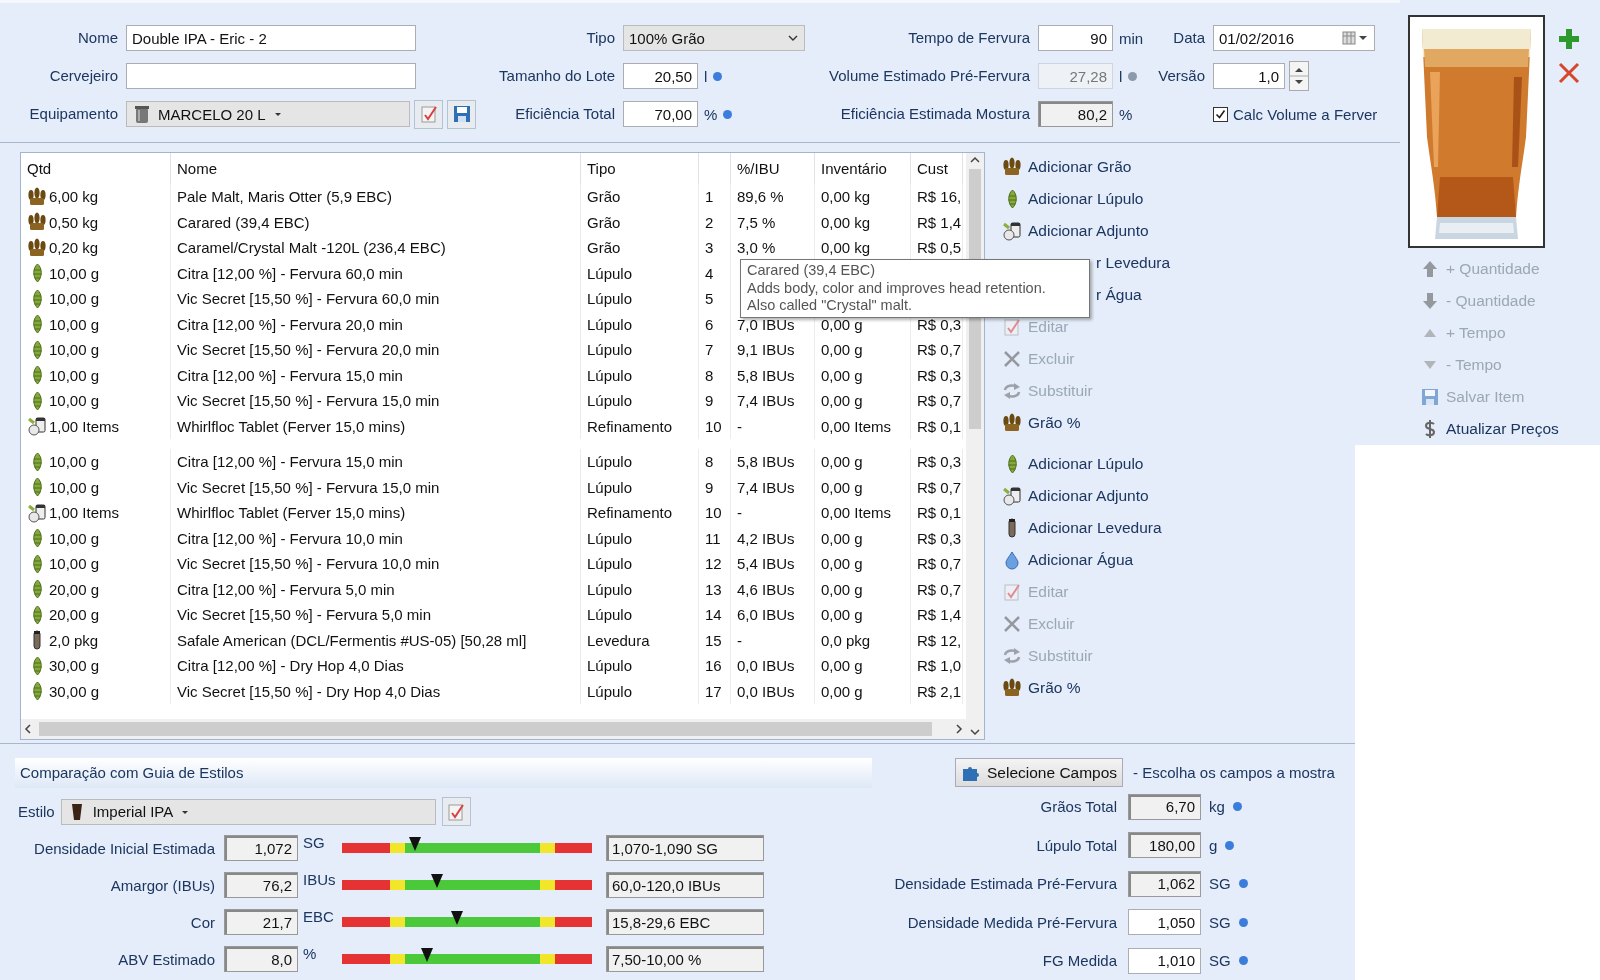 The height and width of the screenshot is (980, 1600). Describe the element at coordinates (714, 38) in the screenshot. I see `select-field: 100% Grão` at that location.